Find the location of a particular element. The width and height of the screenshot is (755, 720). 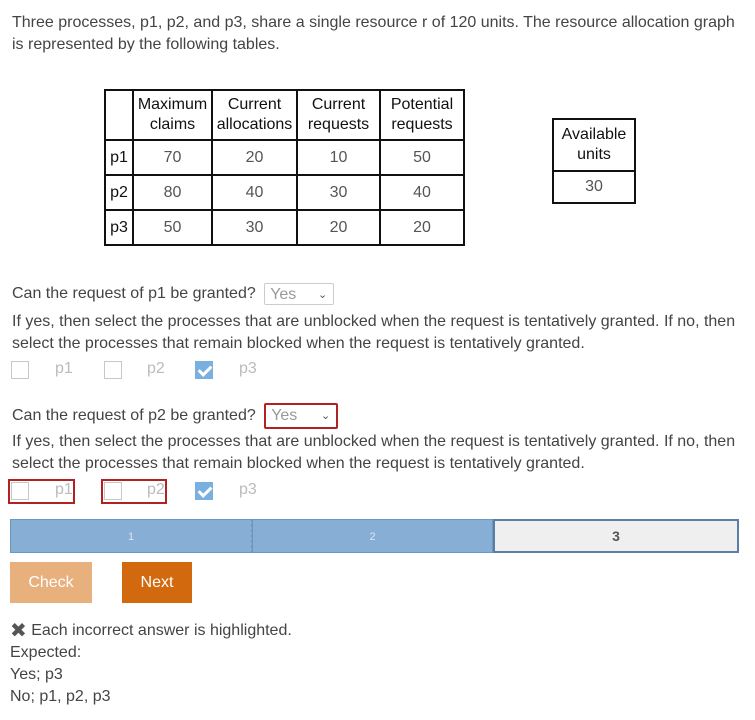

table-cell: 70 is located at coordinates (172, 157).